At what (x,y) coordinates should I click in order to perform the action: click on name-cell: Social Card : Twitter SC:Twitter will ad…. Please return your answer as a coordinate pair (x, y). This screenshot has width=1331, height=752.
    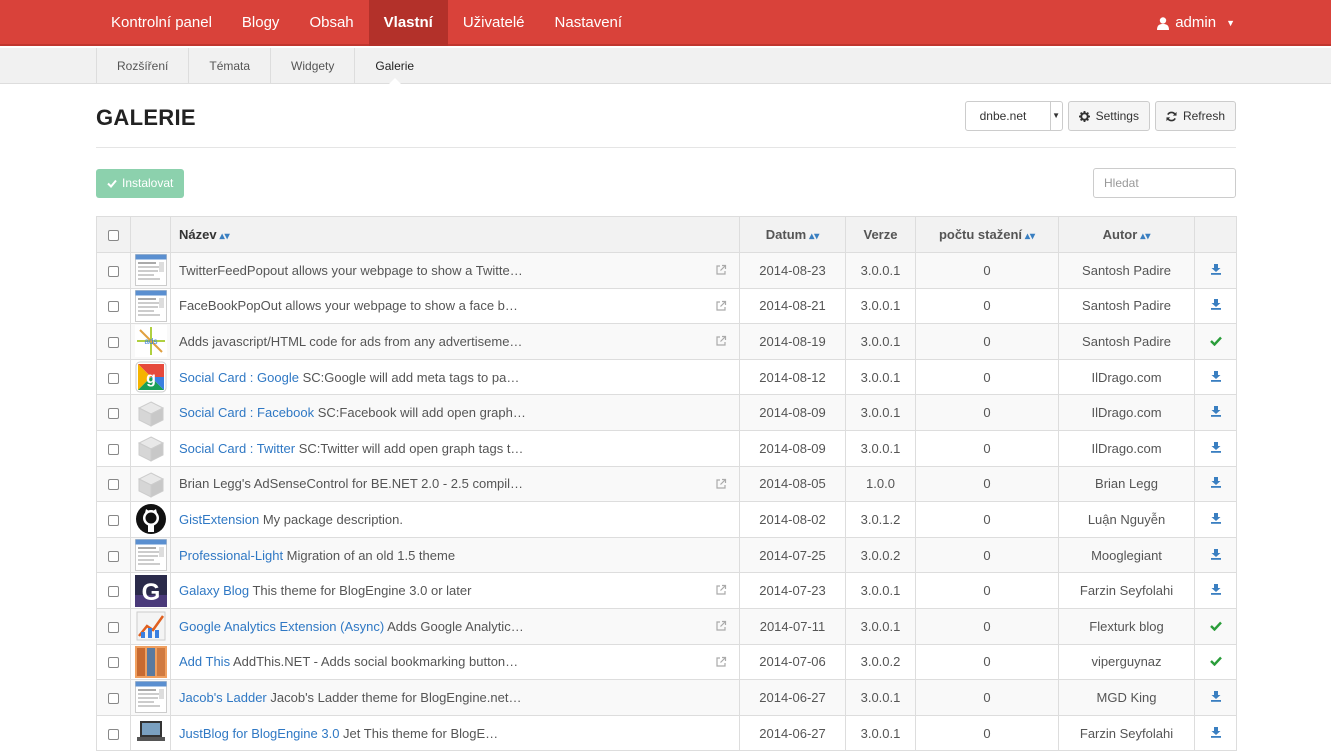
    Looking at the image, I should click on (455, 448).